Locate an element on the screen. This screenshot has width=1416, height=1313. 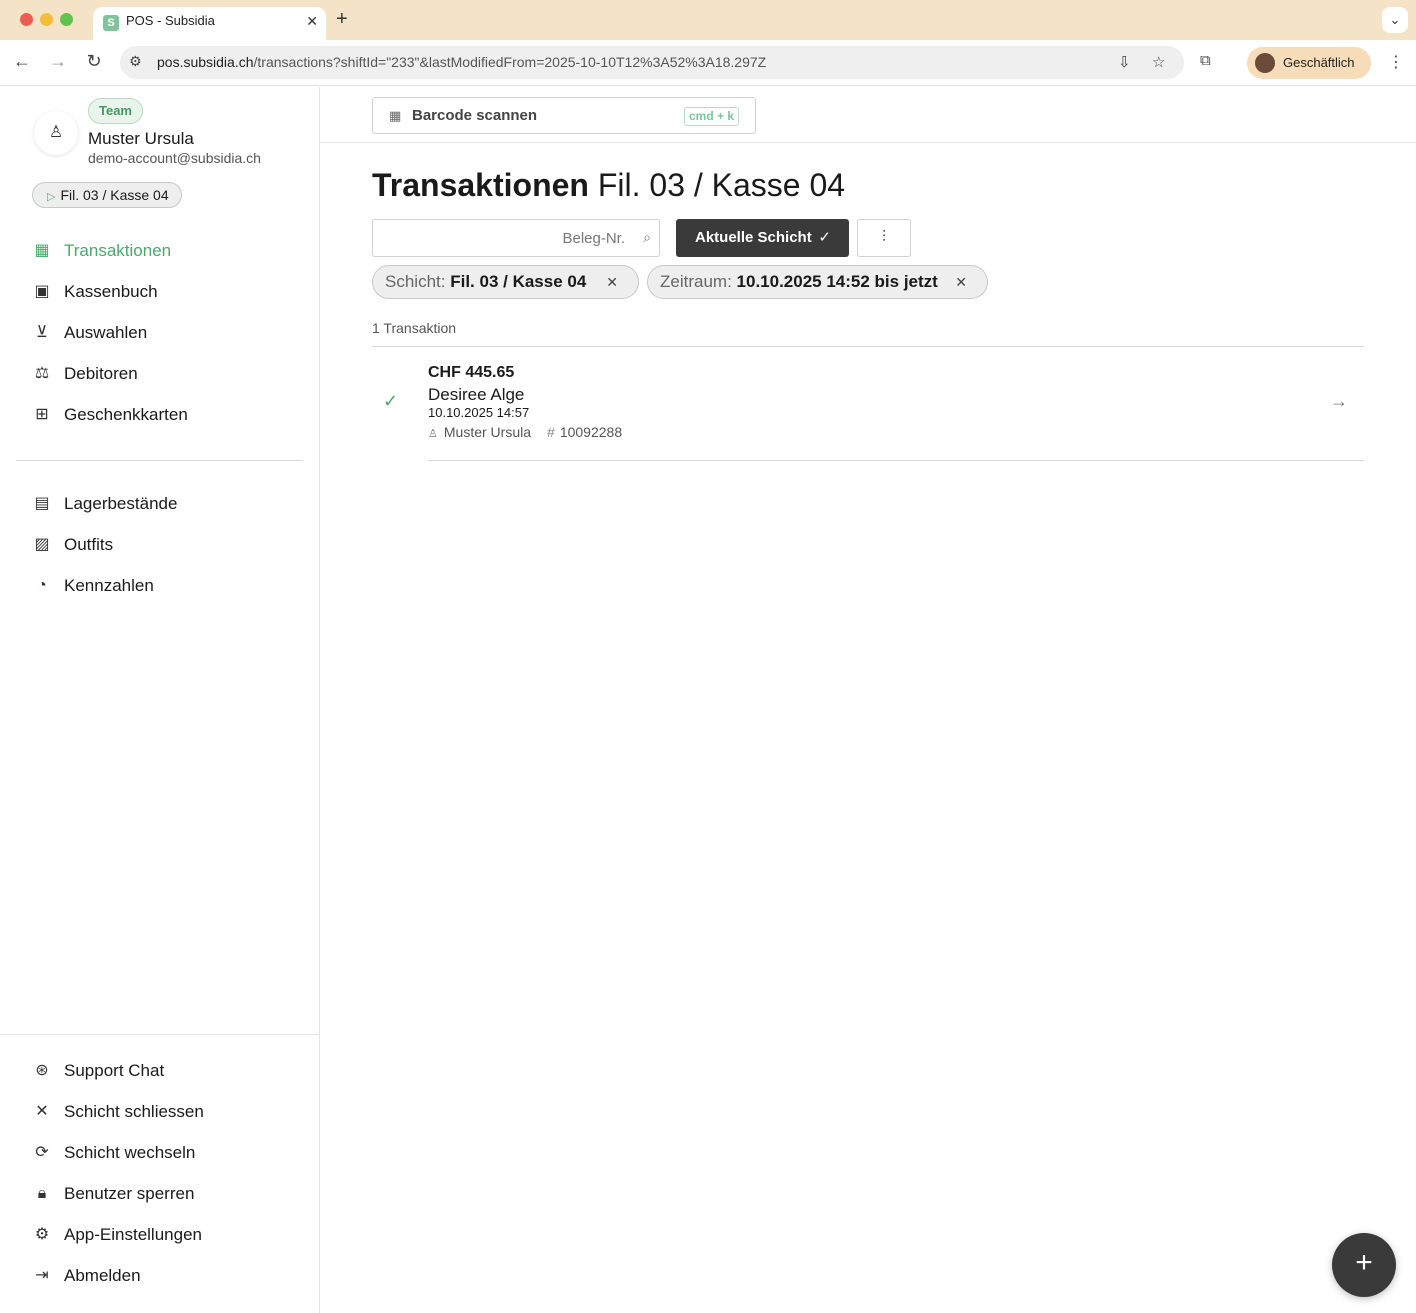
cashier-icon: ♙ is located at coordinates (433, 434).